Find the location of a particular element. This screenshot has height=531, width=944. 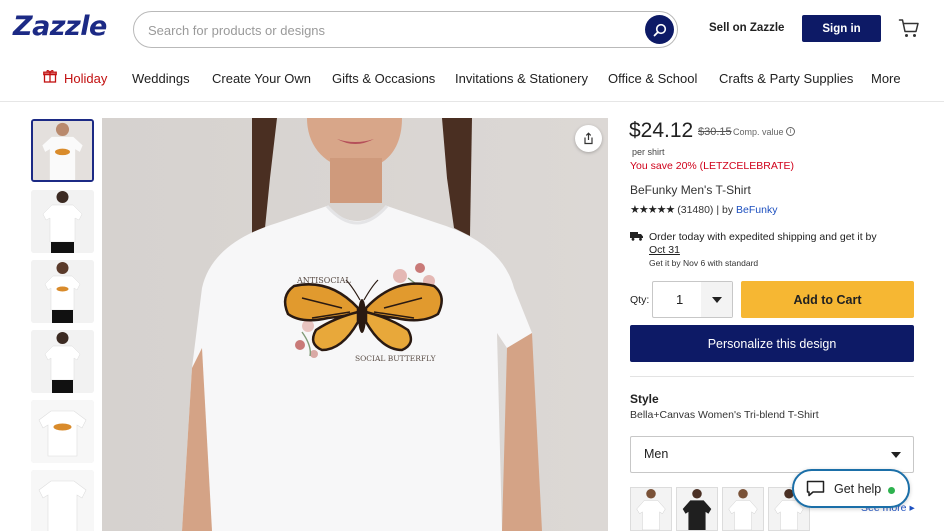

nav-item-invitations-stationery: Invitations & Stationery is located at coordinates (521, 78).